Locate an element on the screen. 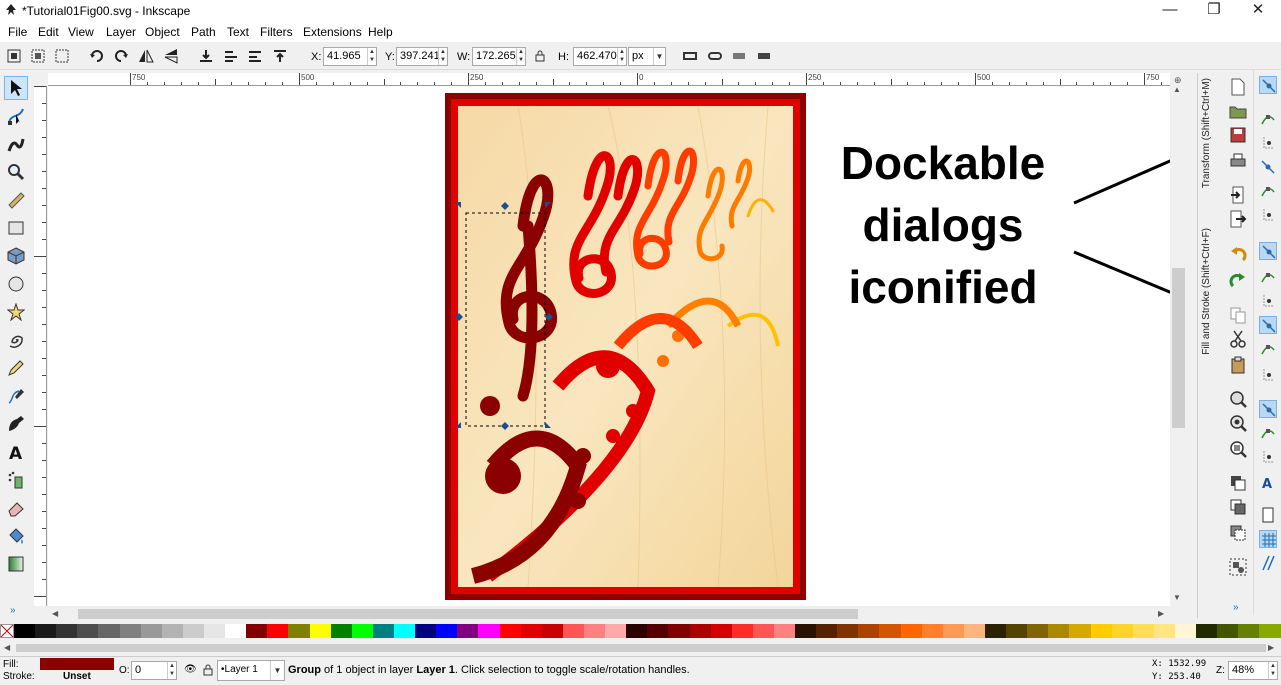 Image resolution: width=1281 pixels, height=685 pixels. copy-icon is located at coordinates (1238, 315).